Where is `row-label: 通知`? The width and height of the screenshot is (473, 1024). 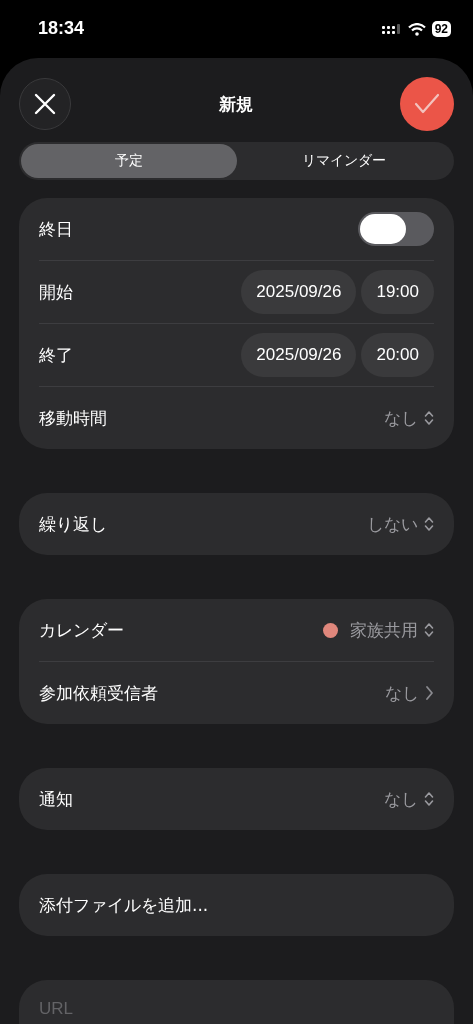
row-label: 通知 is located at coordinates (56, 799).